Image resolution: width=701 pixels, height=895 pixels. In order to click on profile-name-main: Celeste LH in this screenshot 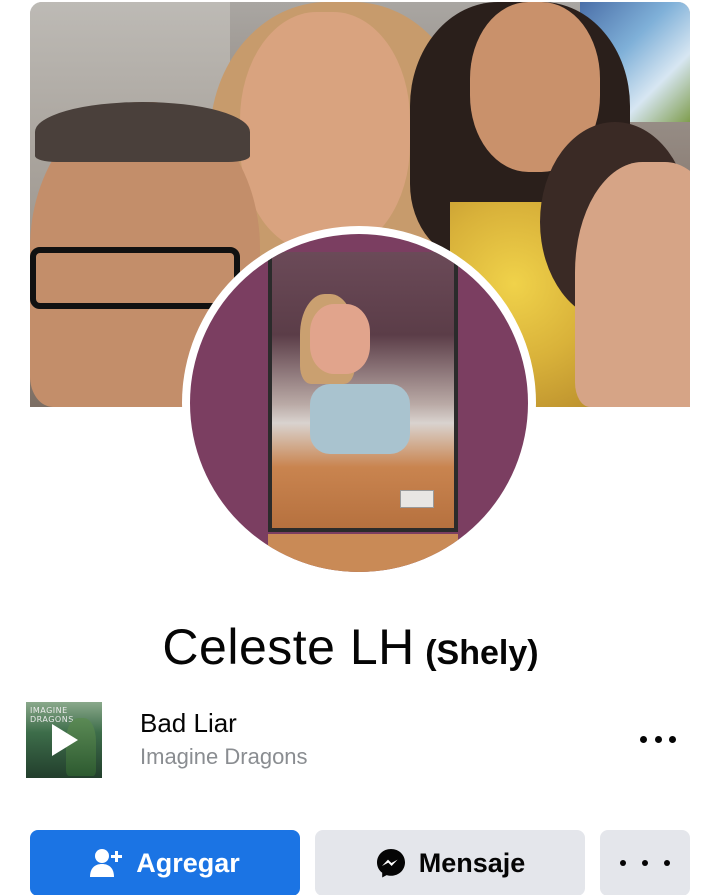, I will do `click(288, 647)`.